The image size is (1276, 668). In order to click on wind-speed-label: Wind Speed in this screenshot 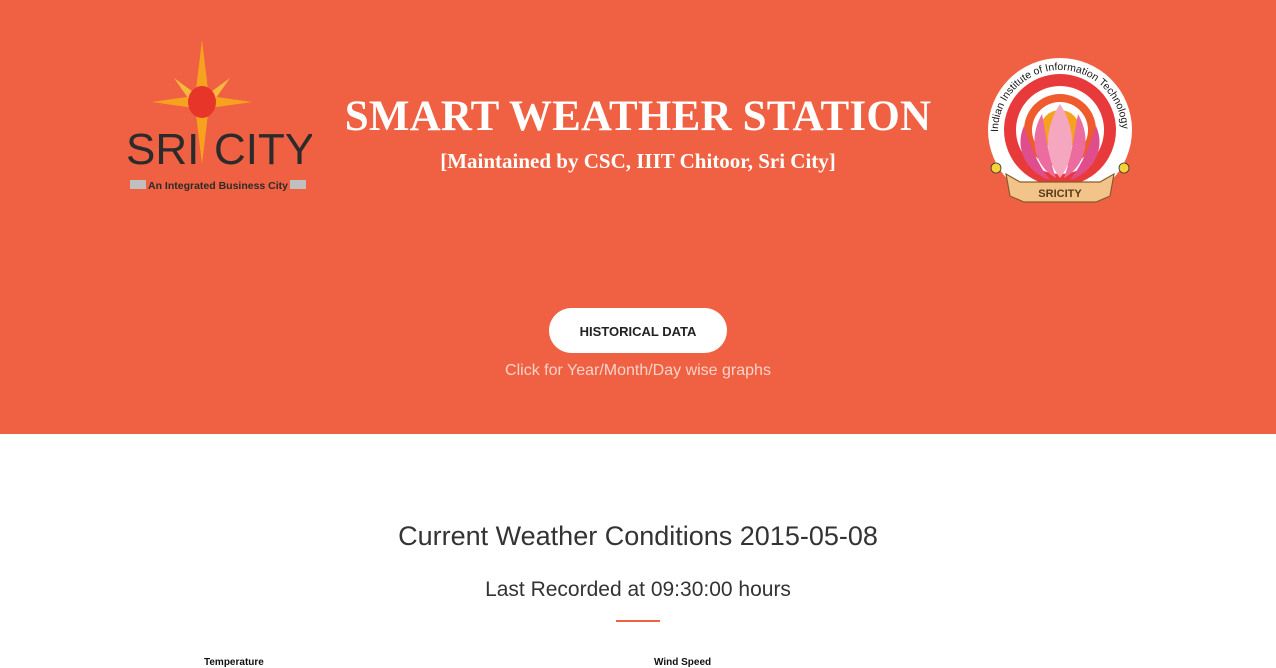, I will do `click(683, 662)`.